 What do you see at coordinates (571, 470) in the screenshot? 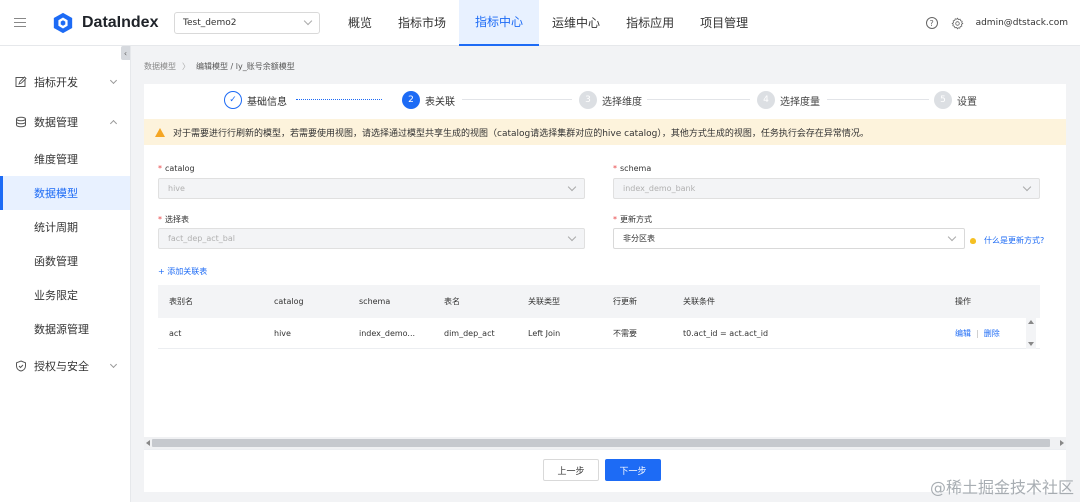
I see `prev-step-button: 上一步` at bounding box center [571, 470].